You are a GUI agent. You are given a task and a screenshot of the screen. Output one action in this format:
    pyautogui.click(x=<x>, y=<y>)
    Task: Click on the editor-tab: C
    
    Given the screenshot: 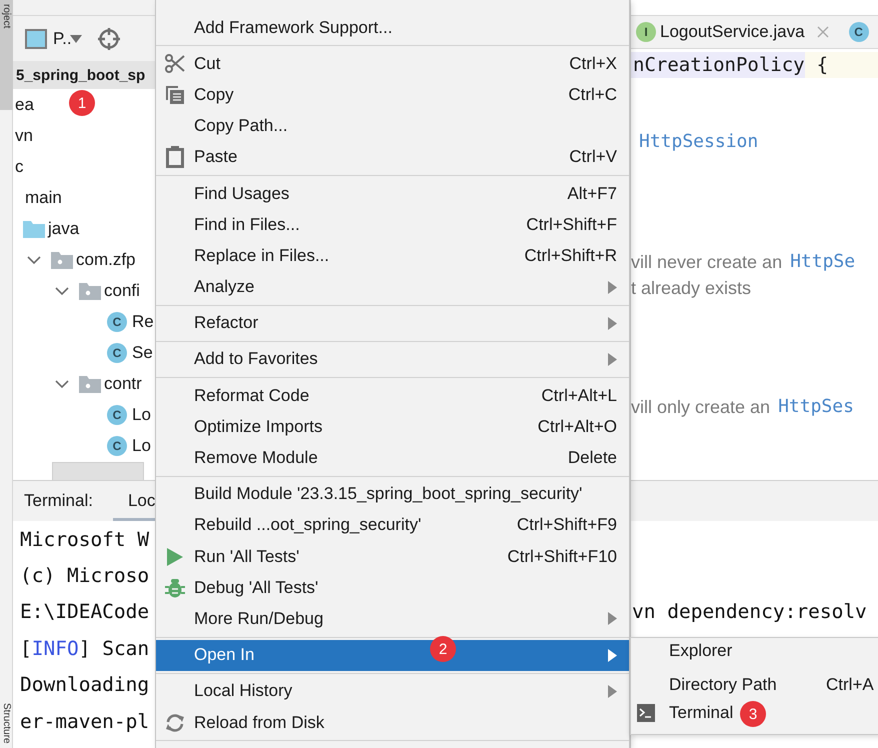 What is the action you would take?
    pyautogui.click(x=858, y=32)
    